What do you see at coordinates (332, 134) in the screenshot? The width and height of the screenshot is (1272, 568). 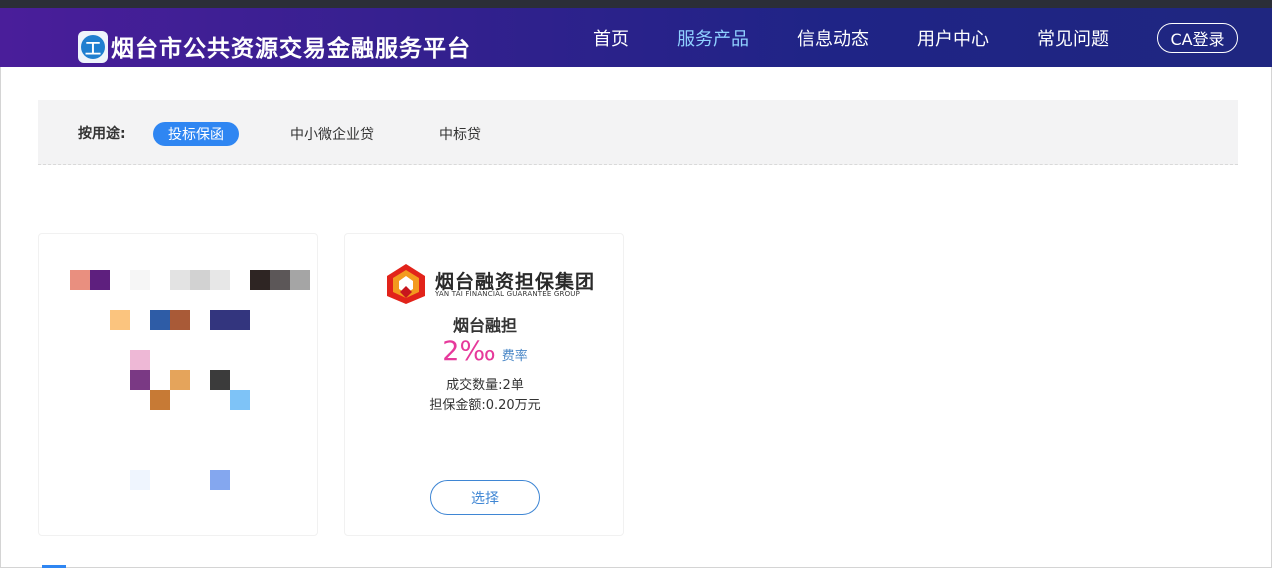 I see `filter-option-sme-loan: 中小微企业贷` at bounding box center [332, 134].